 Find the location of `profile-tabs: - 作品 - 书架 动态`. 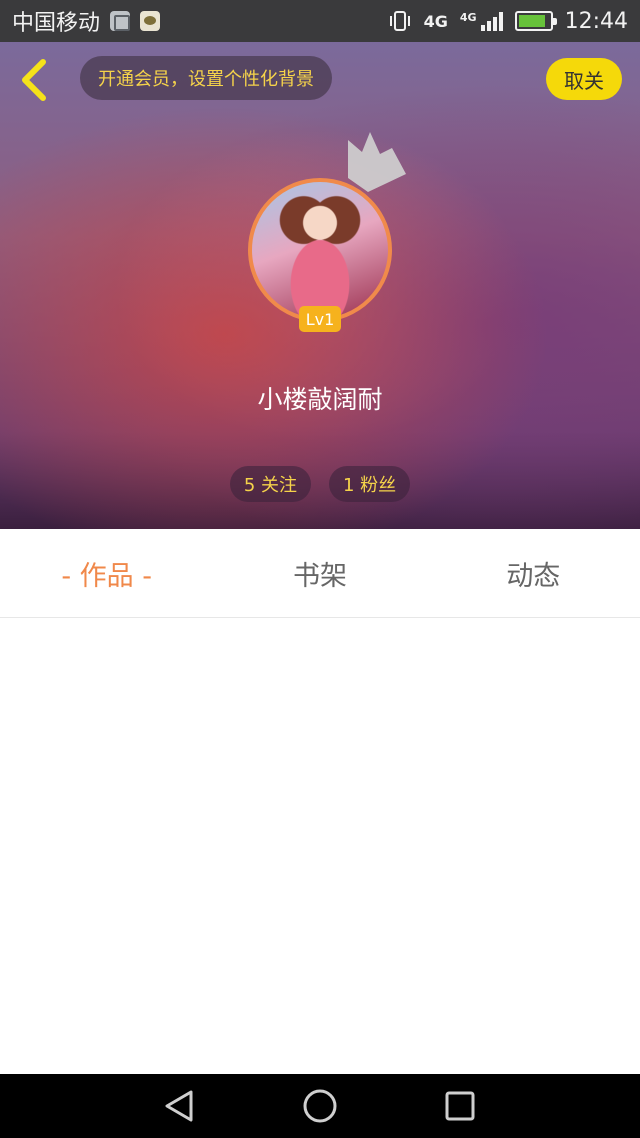

profile-tabs: - 作品 - 书架 动态 is located at coordinates (320, 573).